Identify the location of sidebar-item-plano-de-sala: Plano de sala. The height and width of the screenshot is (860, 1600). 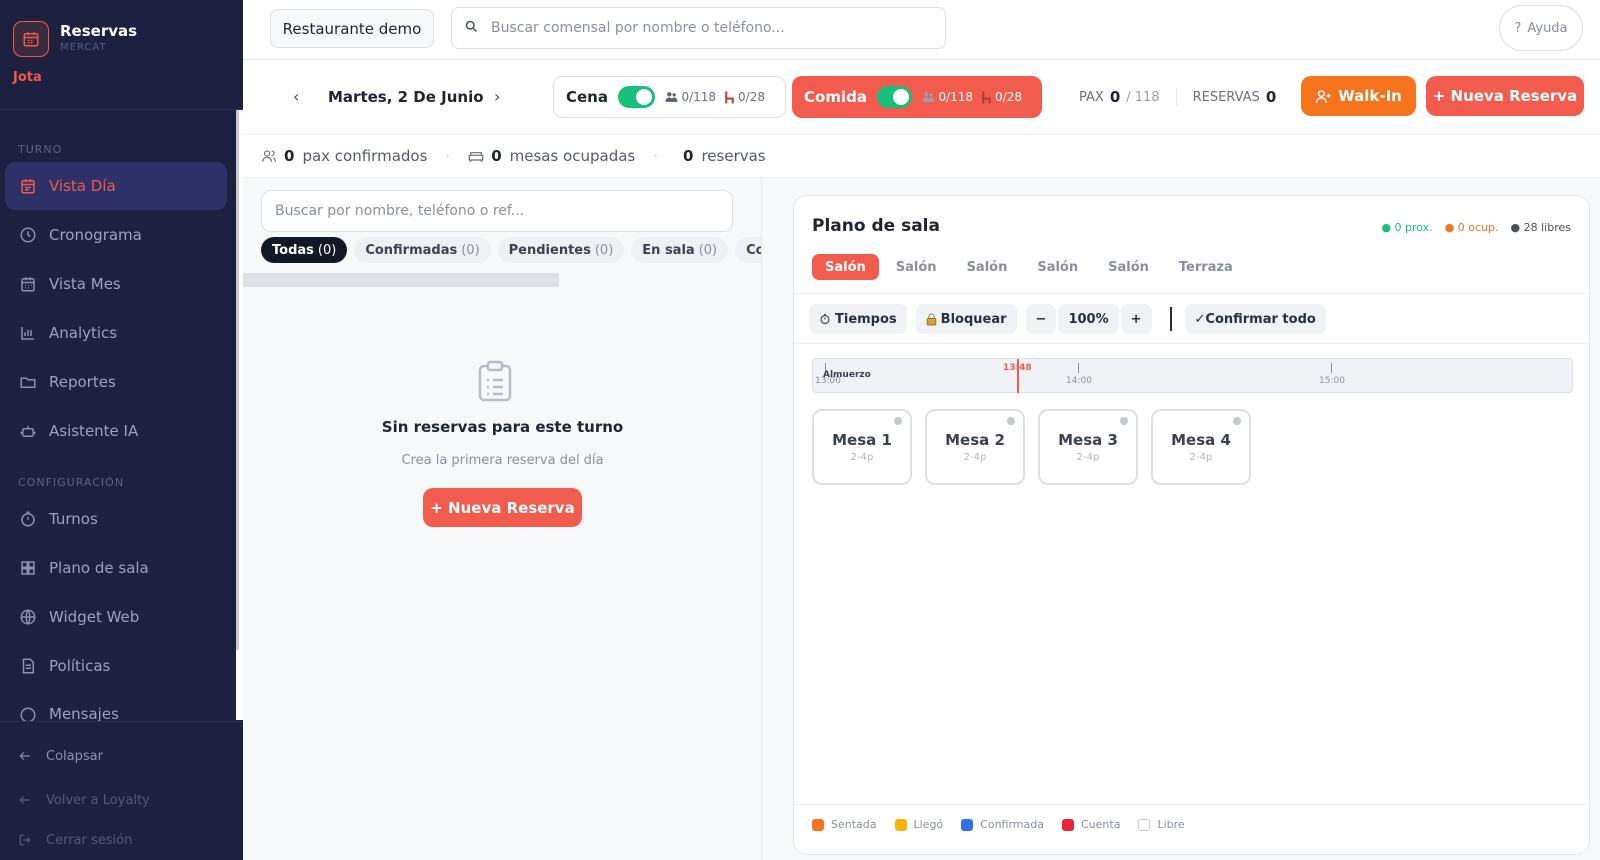
(116, 568).